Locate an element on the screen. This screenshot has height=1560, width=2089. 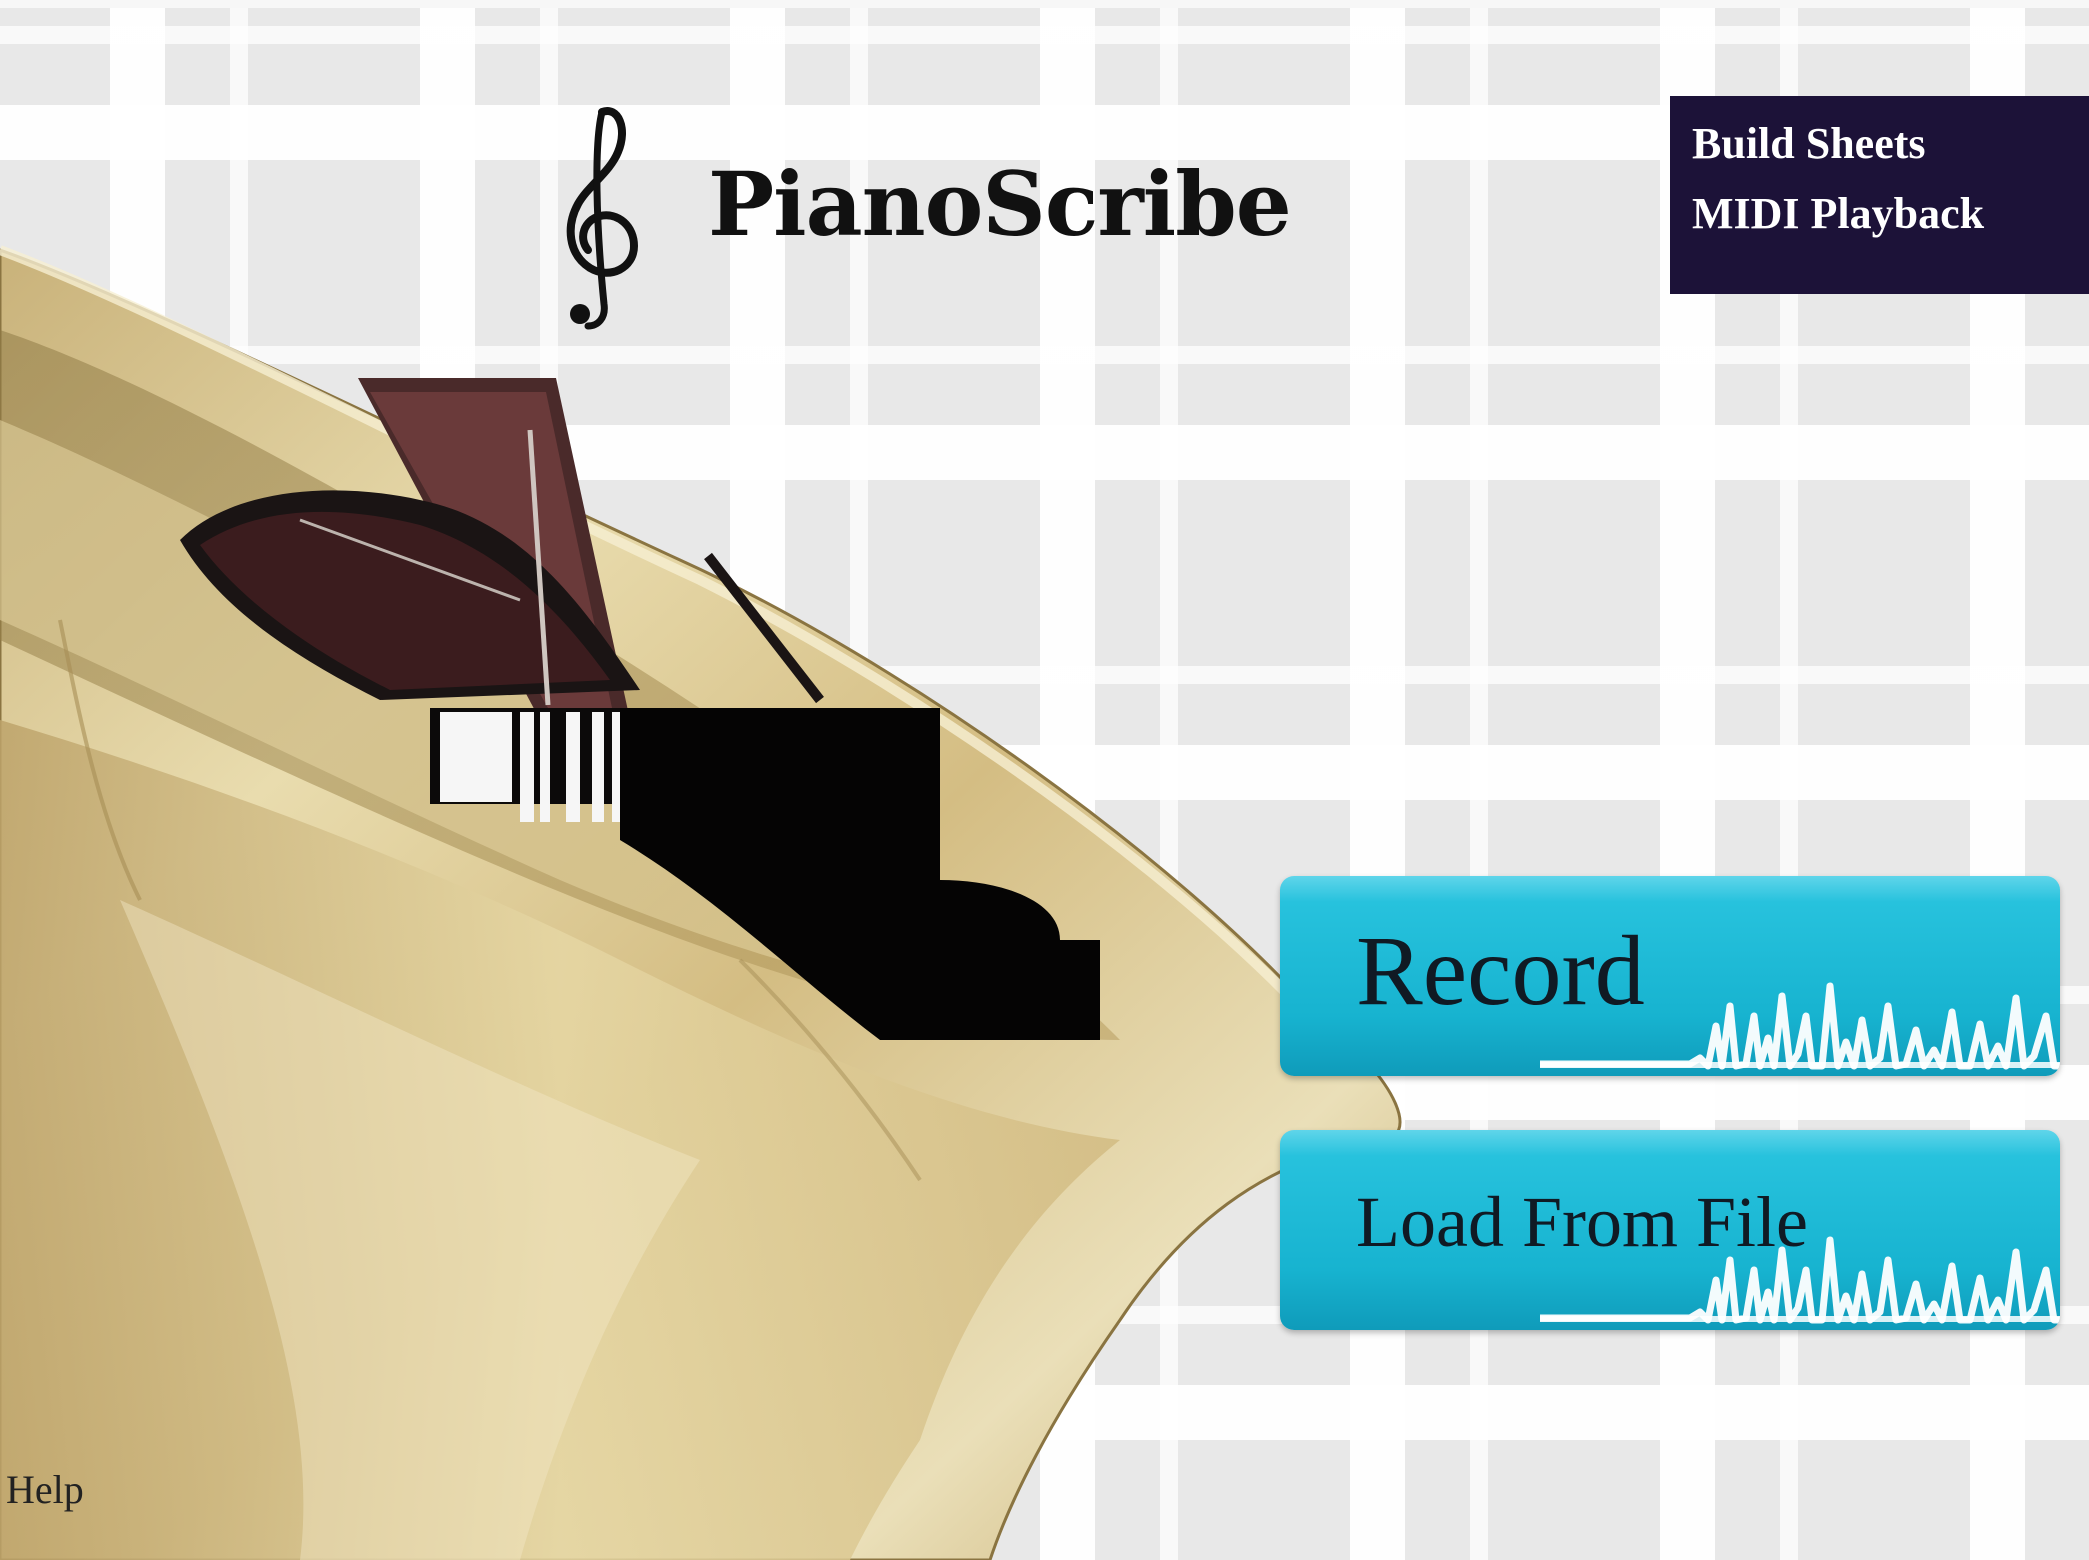
record-button-label: Record is located at coordinates (1500, 970).